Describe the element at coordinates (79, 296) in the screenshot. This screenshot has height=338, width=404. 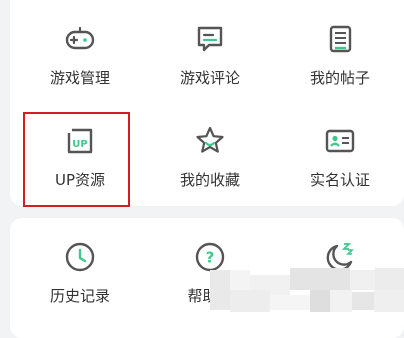
I see `history-label: 历史记录` at that location.